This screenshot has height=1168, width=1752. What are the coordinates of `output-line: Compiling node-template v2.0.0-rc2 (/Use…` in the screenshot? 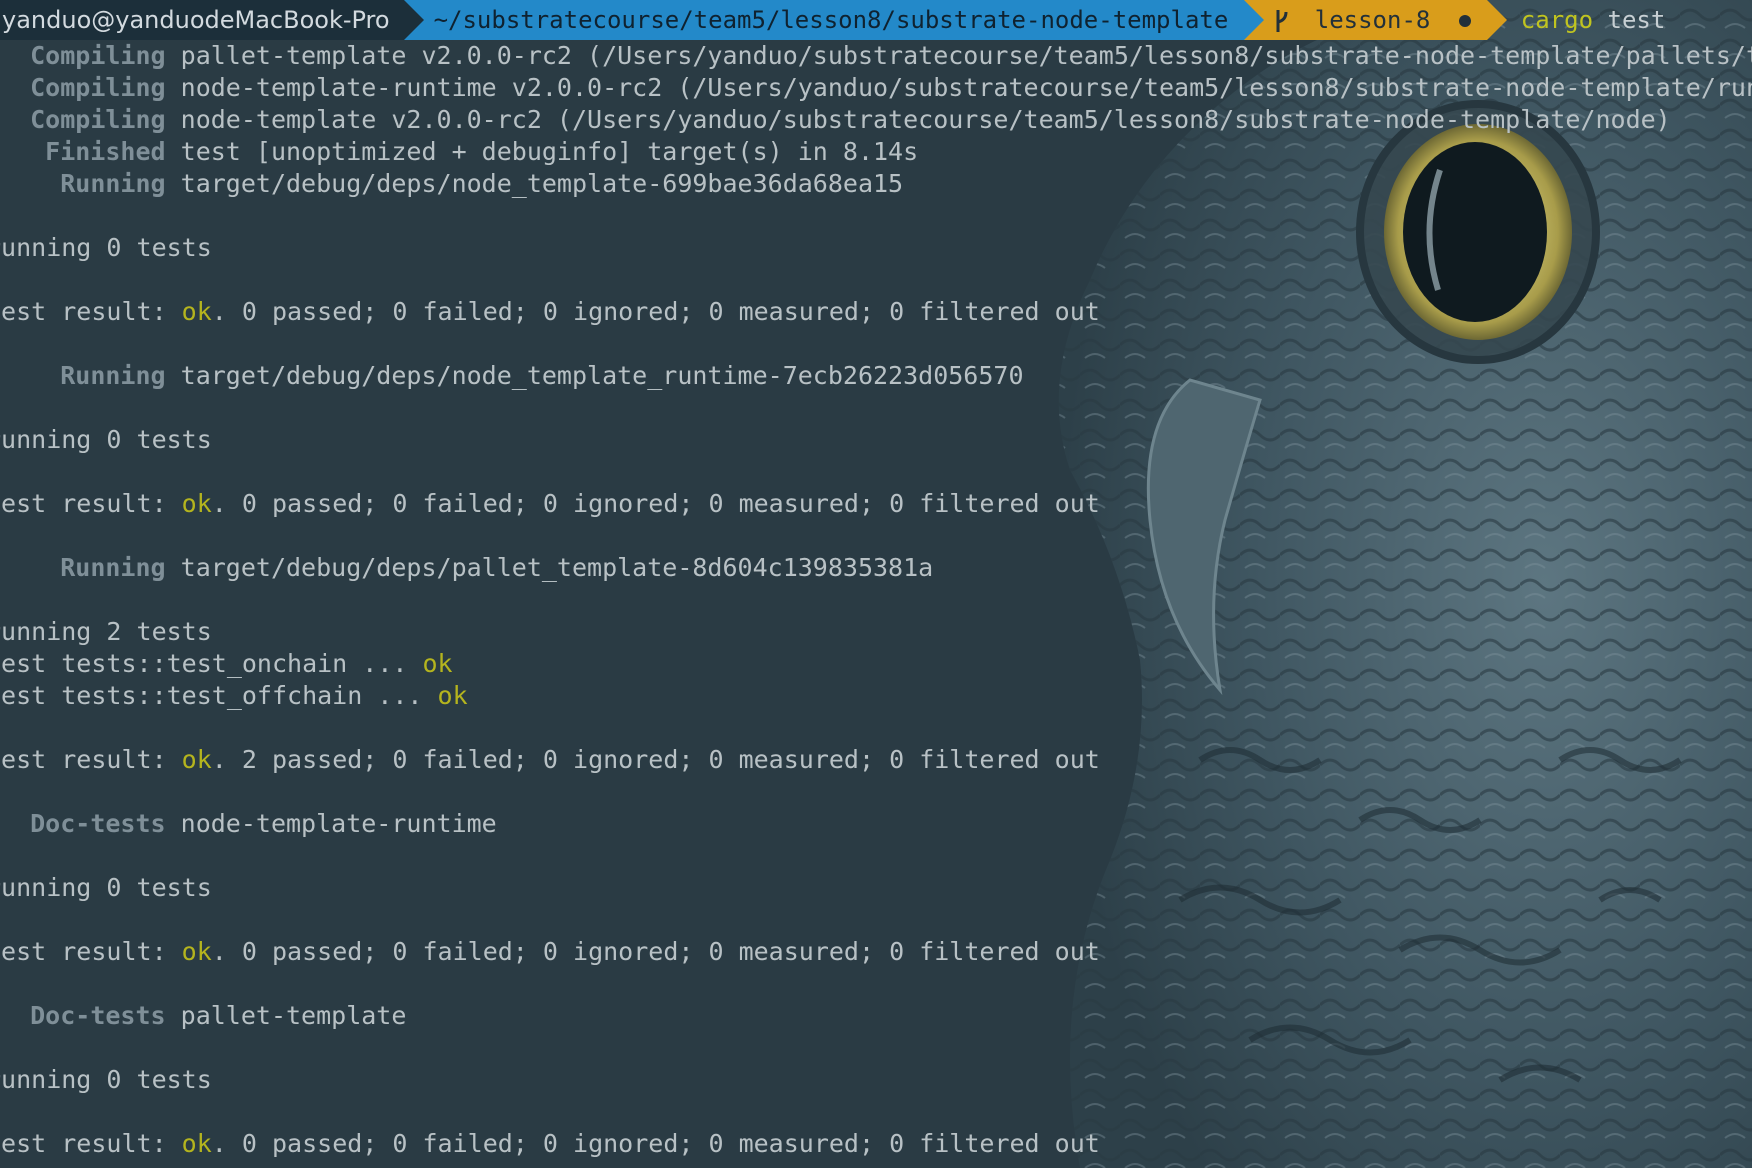 It's located at (876, 120).